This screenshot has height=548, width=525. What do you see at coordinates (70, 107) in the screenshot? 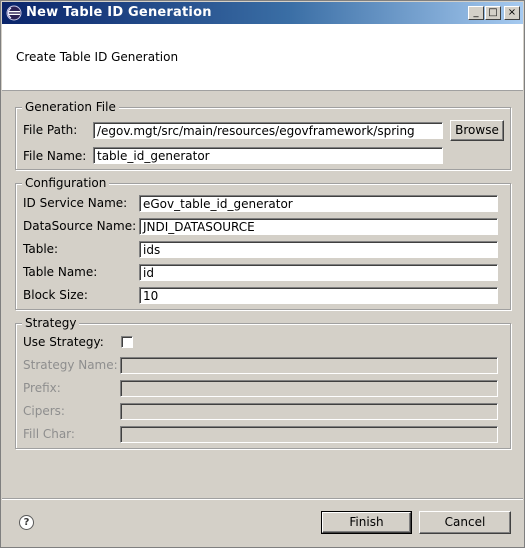
I see `generation-file-legend: Generation File` at bounding box center [70, 107].